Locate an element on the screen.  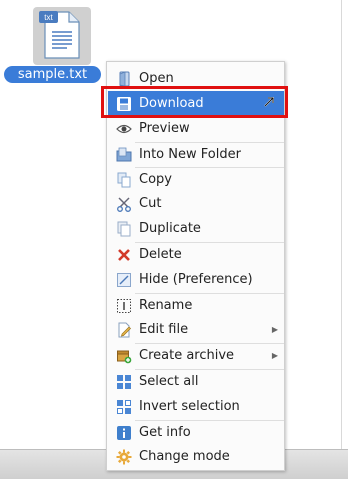
copy-icon is located at coordinates (124, 180).